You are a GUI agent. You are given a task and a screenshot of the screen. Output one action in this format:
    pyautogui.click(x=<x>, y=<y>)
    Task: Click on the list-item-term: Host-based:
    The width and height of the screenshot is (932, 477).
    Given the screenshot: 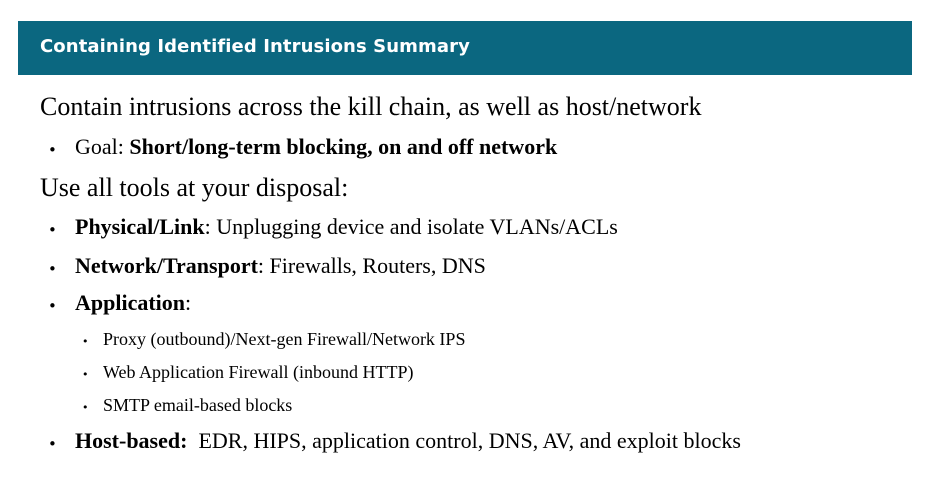 What is the action you would take?
    pyautogui.click(x=131, y=440)
    